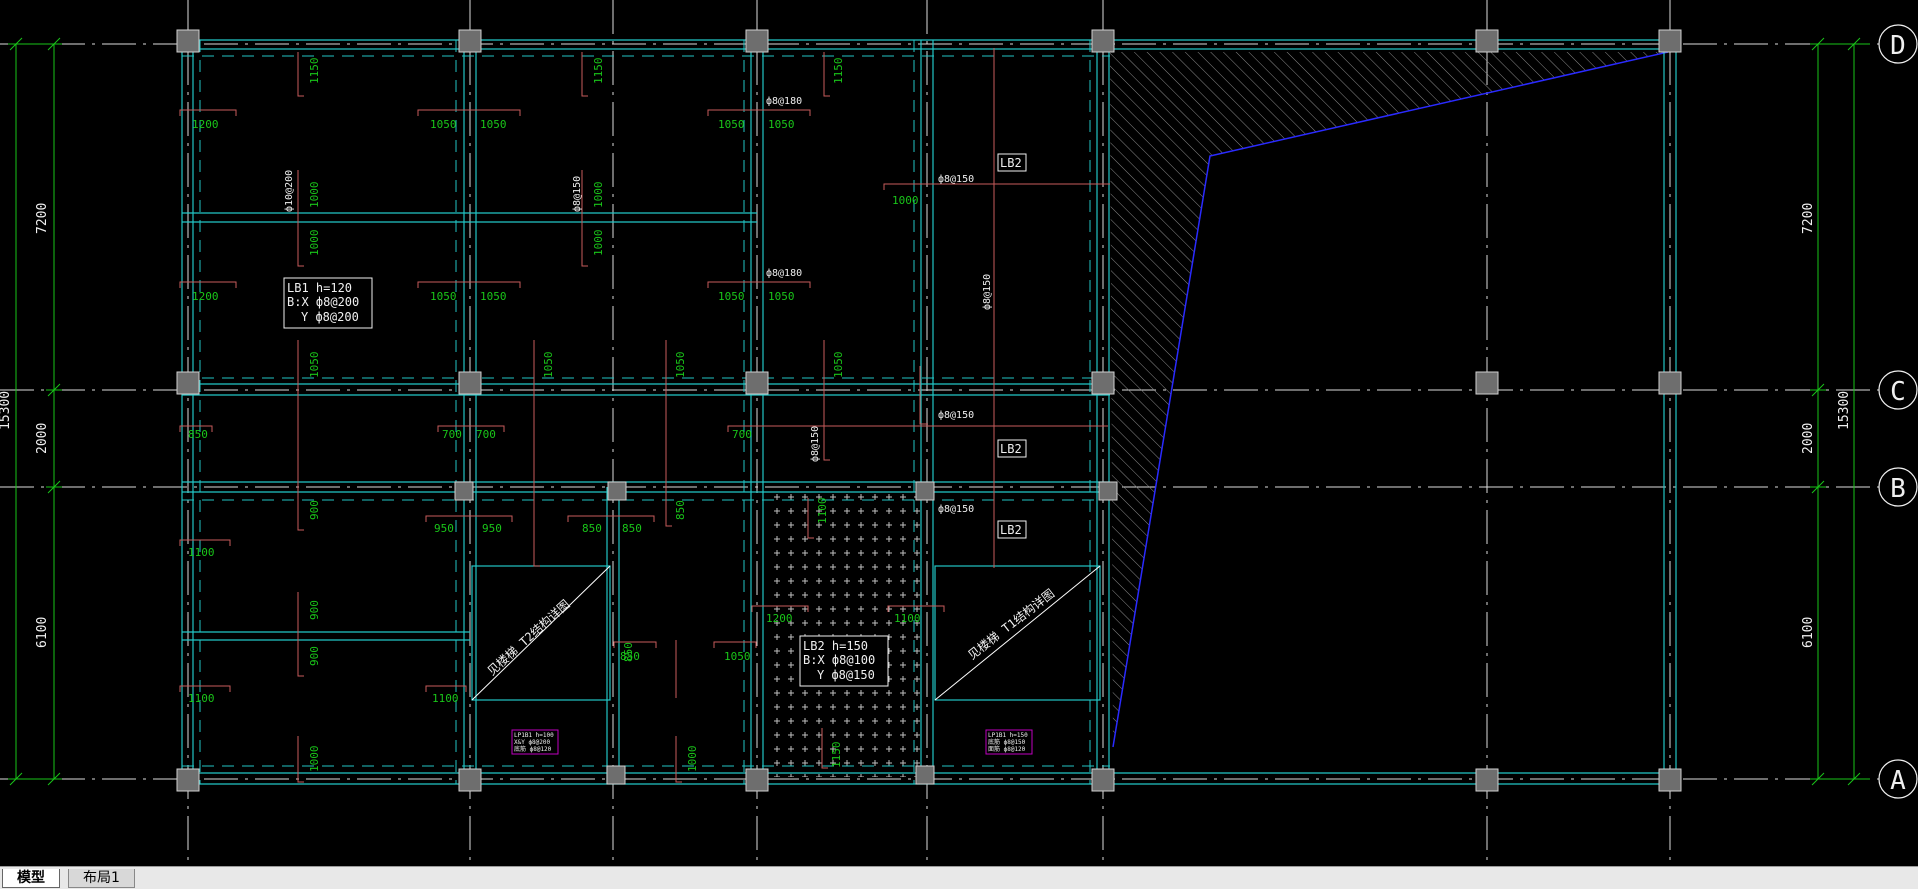 Image resolution: width=1918 pixels, height=889 pixels. What do you see at coordinates (1898, 392) in the screenshot?
I see `axis-letter: C` at bounding box center [1898, 392].